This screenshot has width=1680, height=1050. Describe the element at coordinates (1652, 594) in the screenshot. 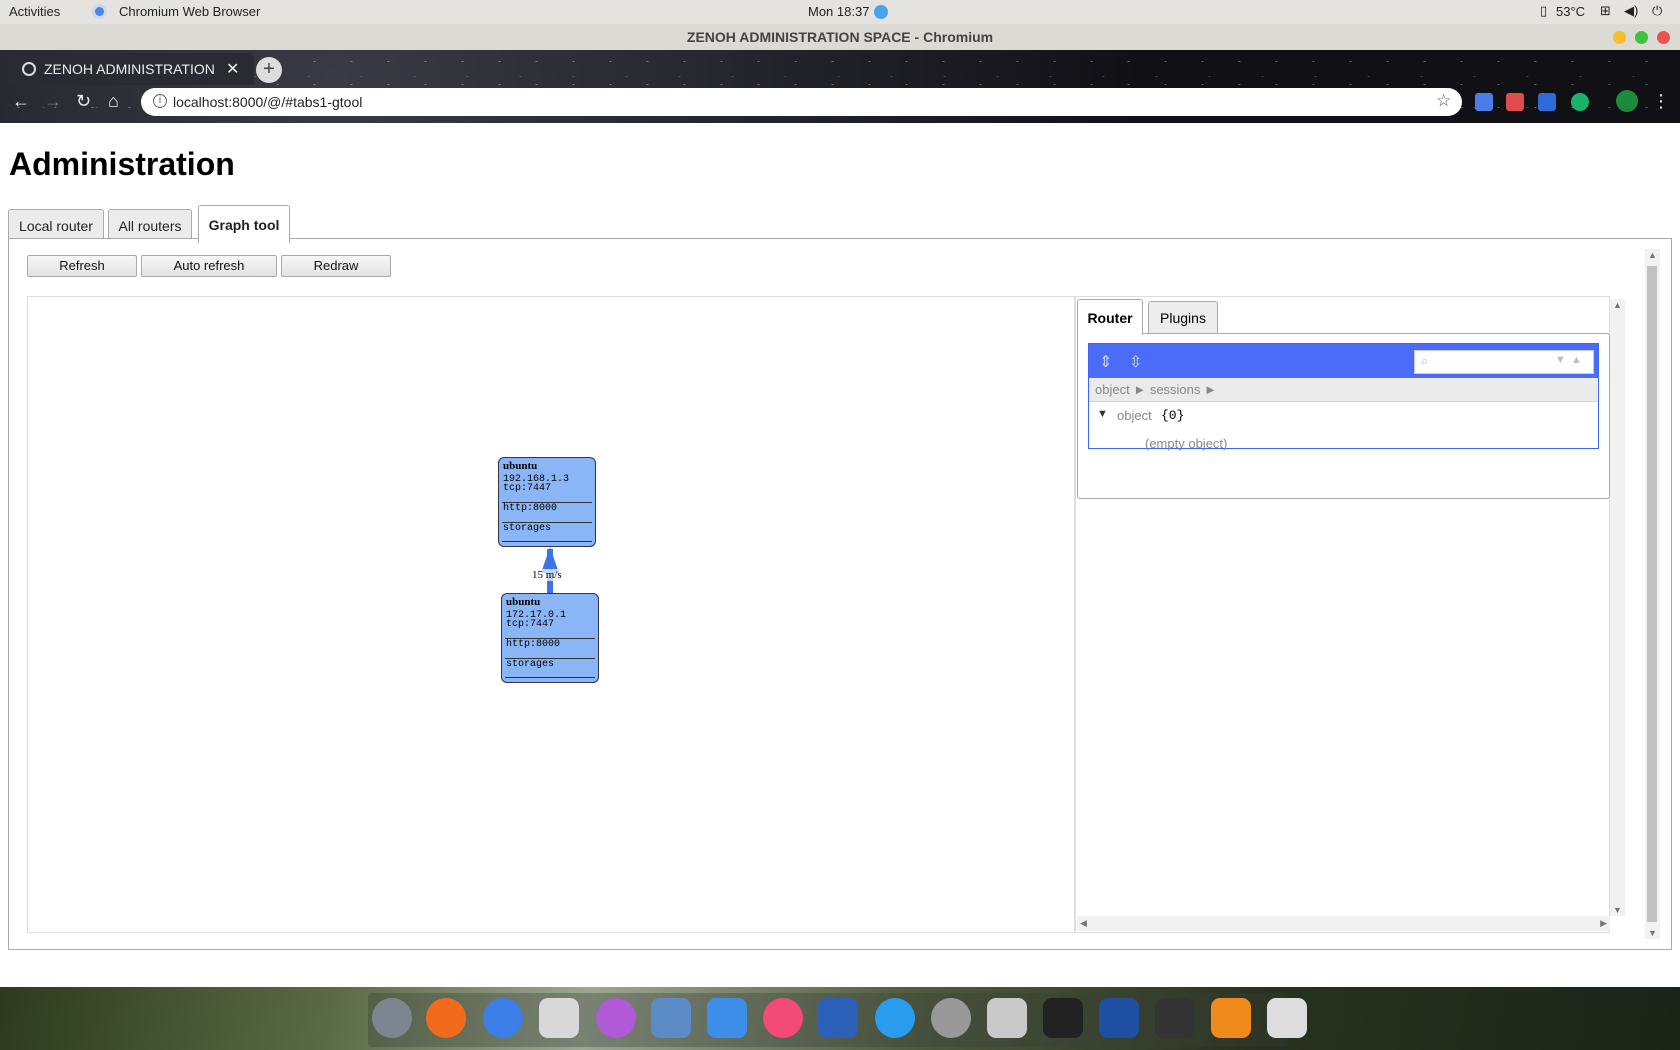

I see `scrollbar-thumb` at that location.